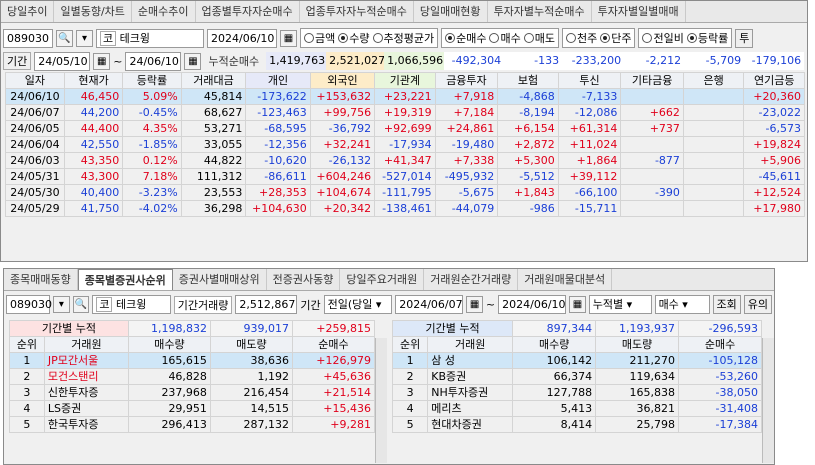 The image size is (815, 465). What do you see at coordinates (288, 38) in the screenshot?
I see `calendar-icon: ▦` at bounding box center [288, 38].